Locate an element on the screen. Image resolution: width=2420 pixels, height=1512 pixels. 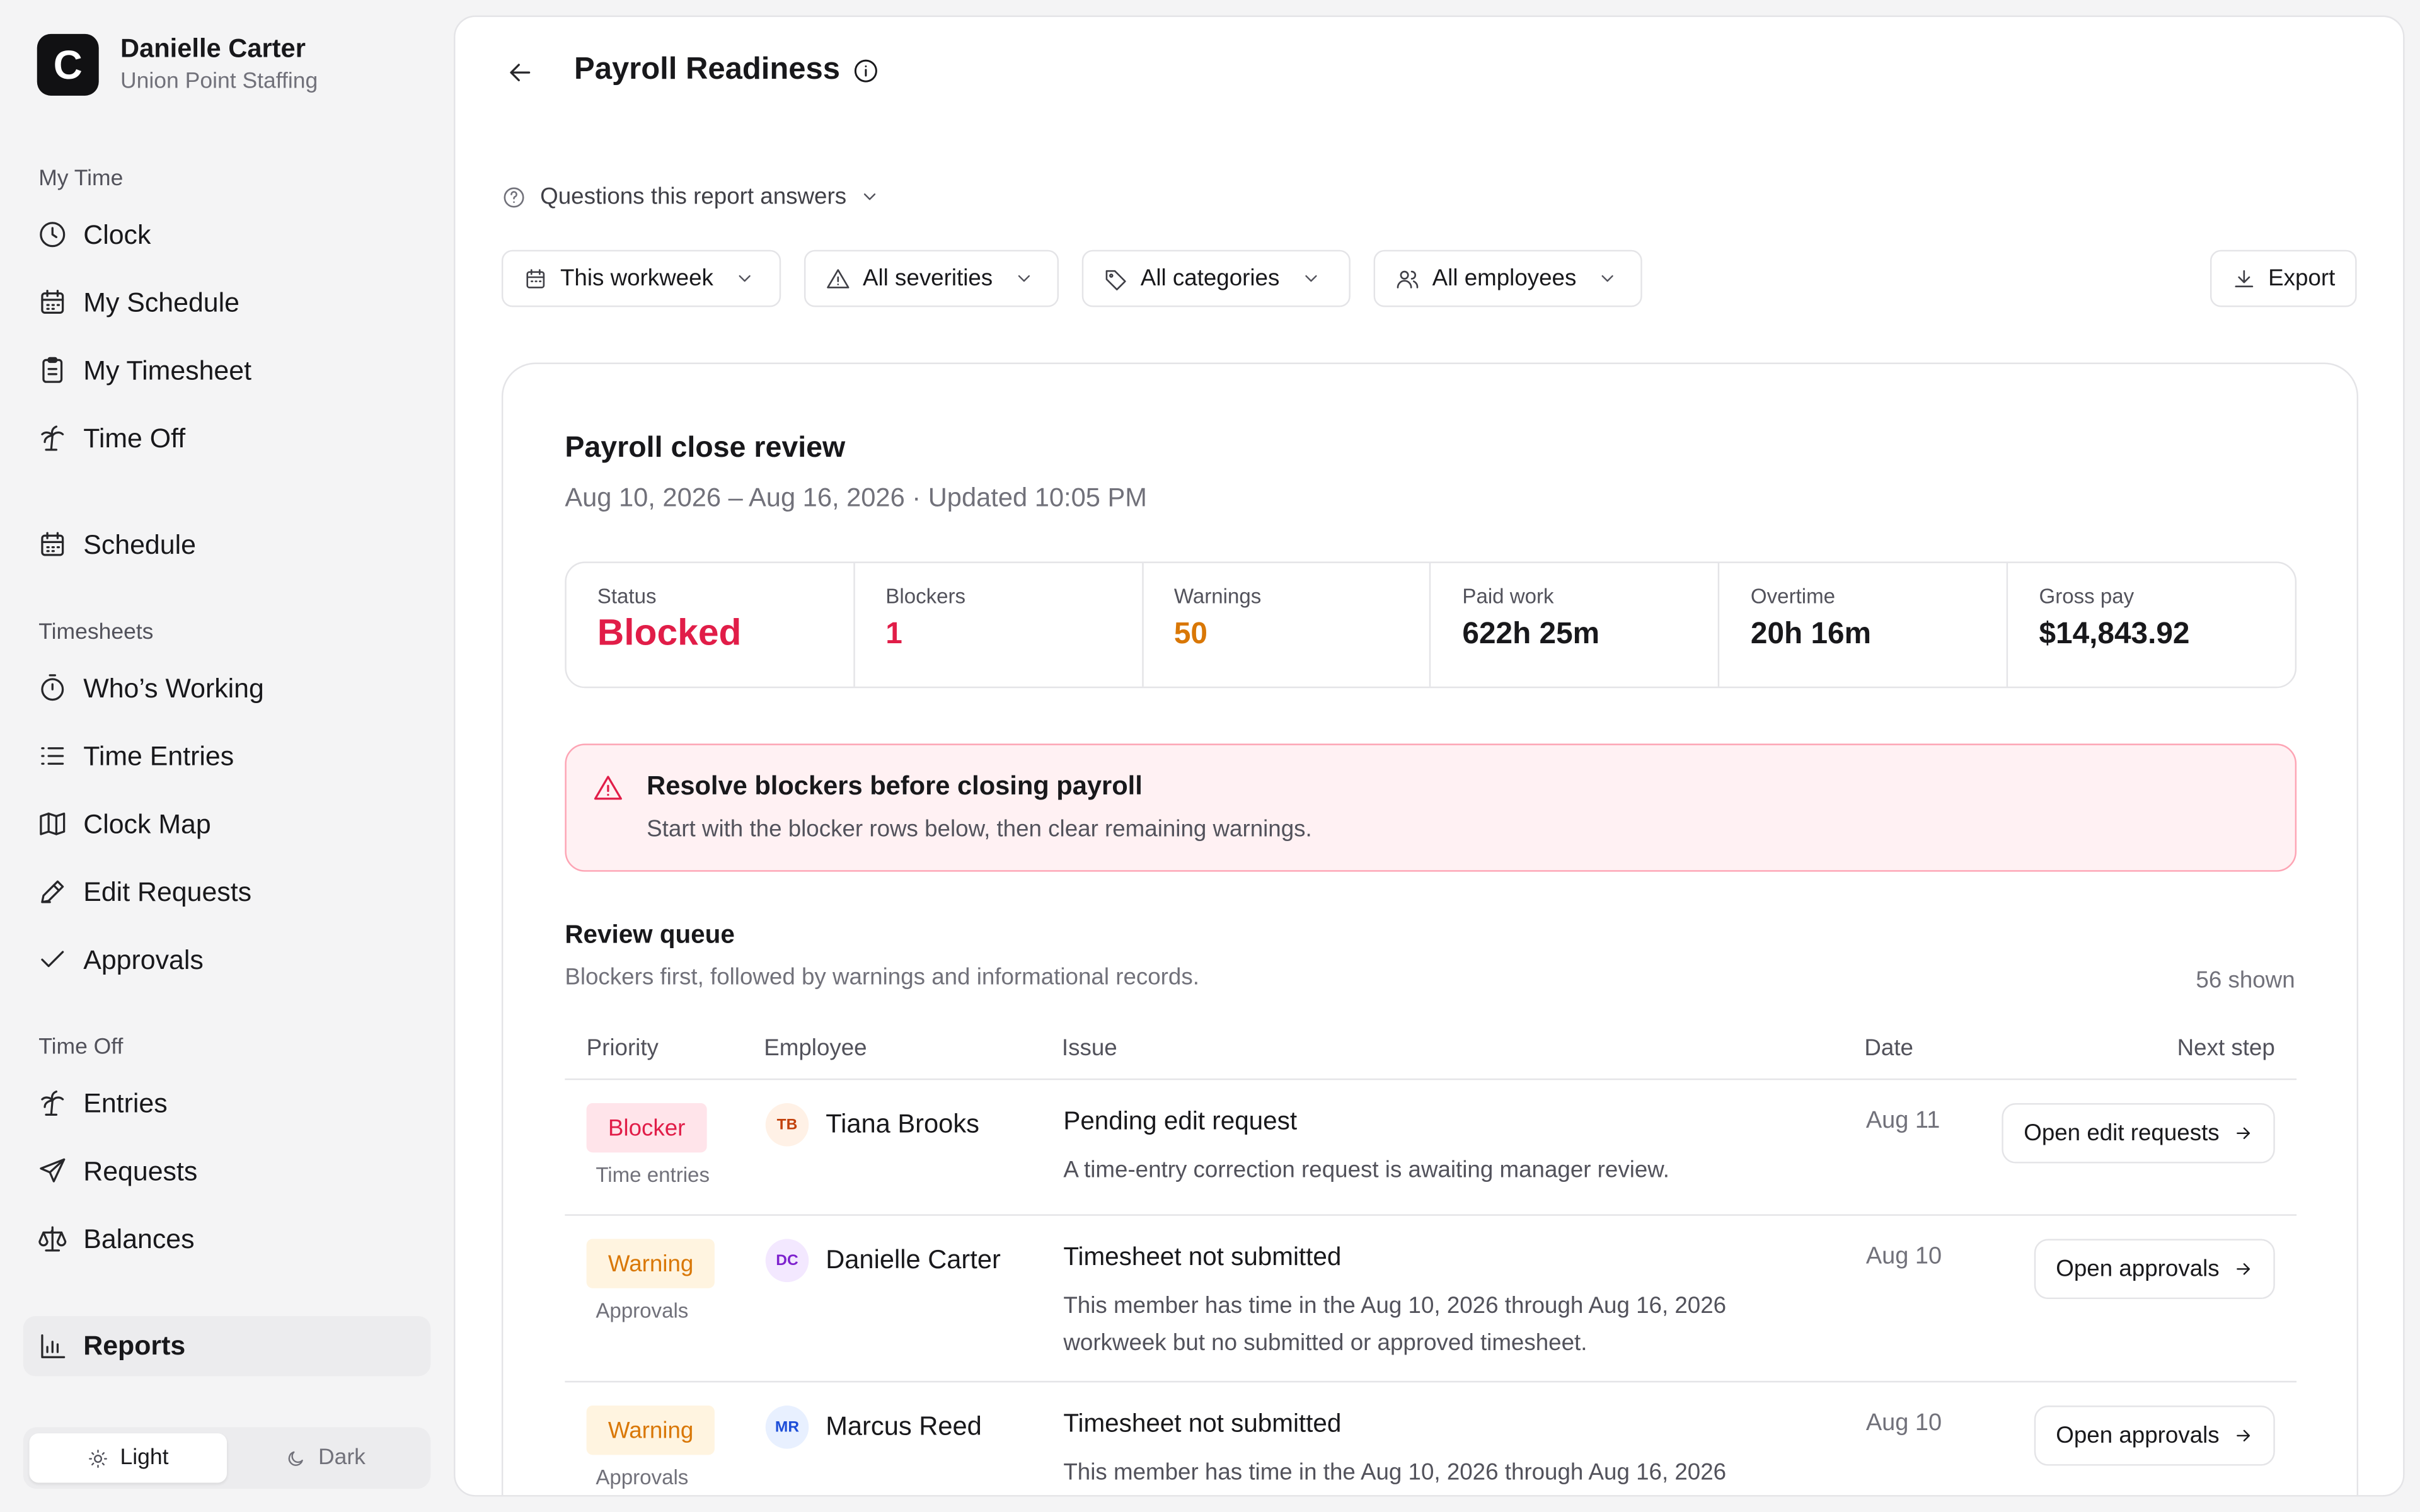
nav-edit-requests: Edit Requests is located at coordinates (144, 892).